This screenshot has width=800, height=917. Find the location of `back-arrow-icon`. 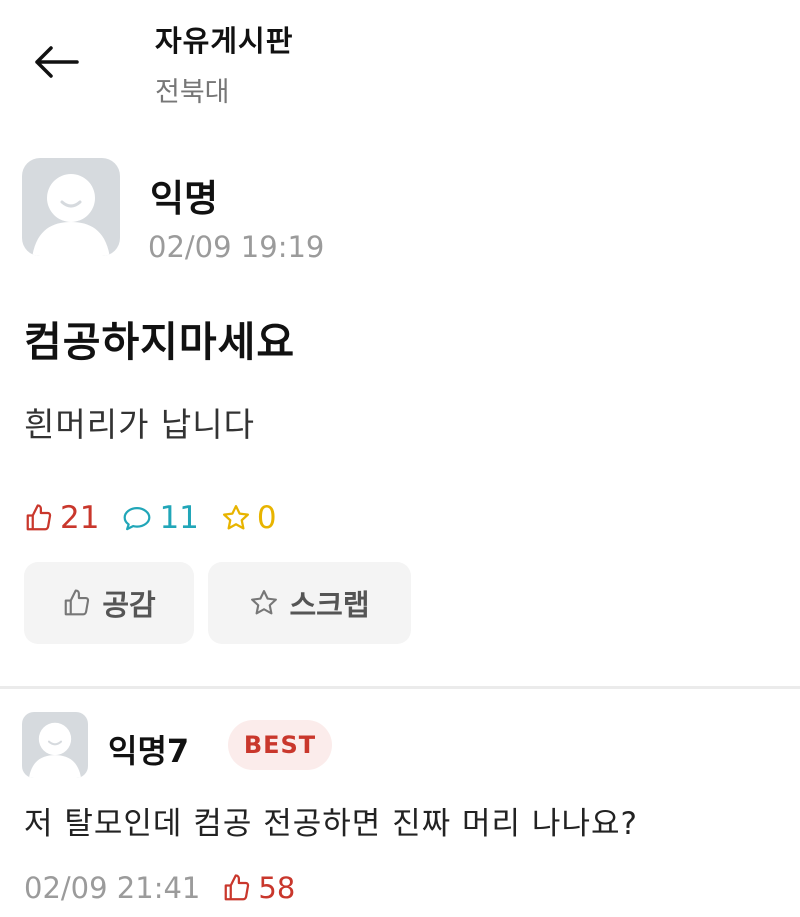

back-arrow-icon is located at coordinates (57, 62).